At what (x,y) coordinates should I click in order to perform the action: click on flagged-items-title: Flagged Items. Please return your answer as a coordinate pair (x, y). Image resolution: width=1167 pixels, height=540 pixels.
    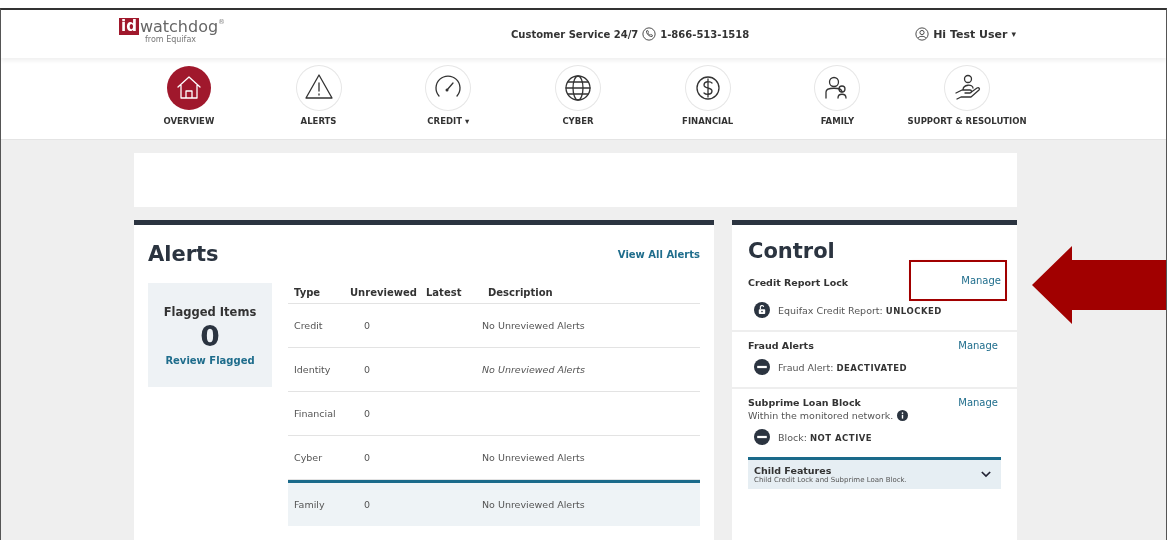
    Looking at the image, I should click on (210, 311).